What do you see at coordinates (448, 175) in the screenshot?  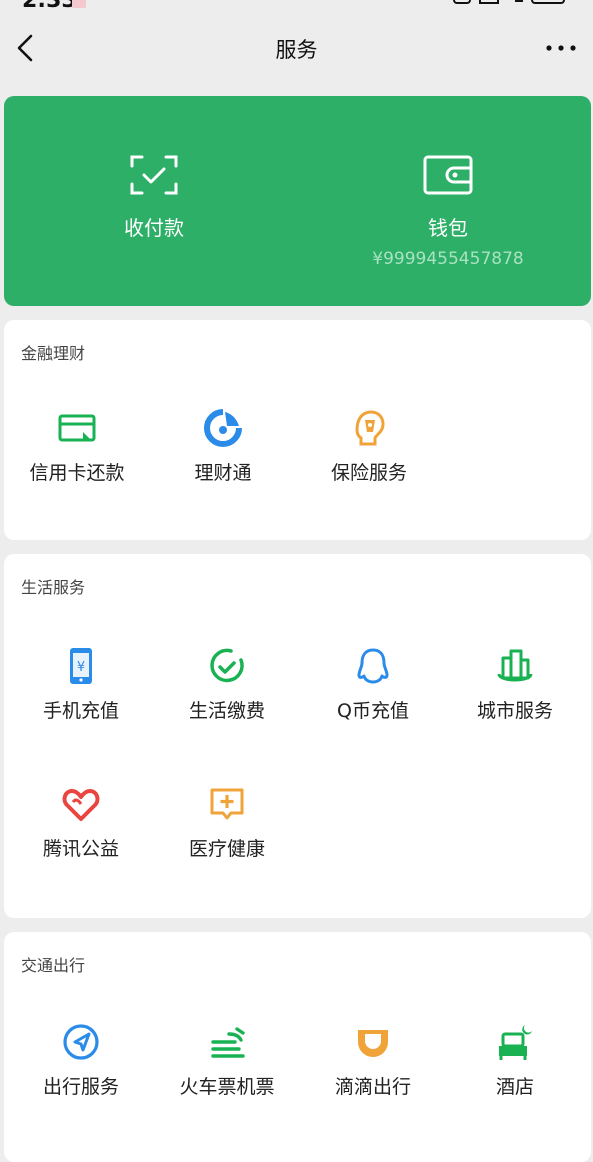 I see `wallet-icon` at bounding box center [448, 175].